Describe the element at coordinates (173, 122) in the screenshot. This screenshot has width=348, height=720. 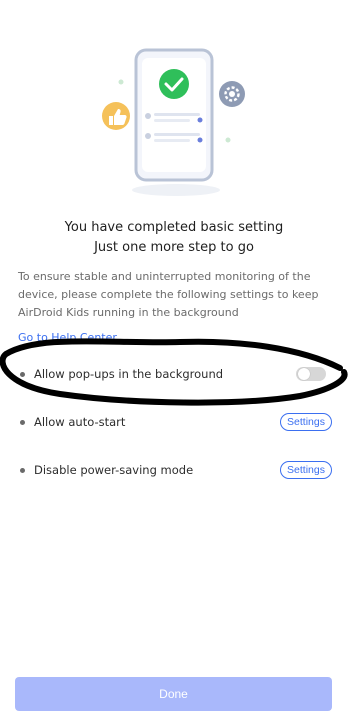
I see `setup-illustration` at that location.